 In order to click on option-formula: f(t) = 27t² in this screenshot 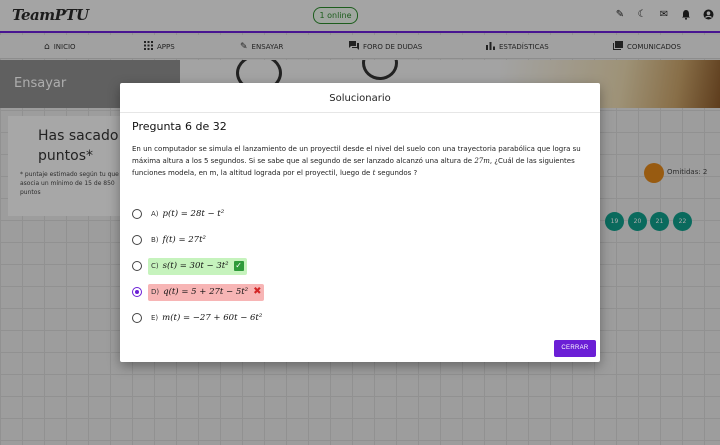, I will do `click(184, 240)`.